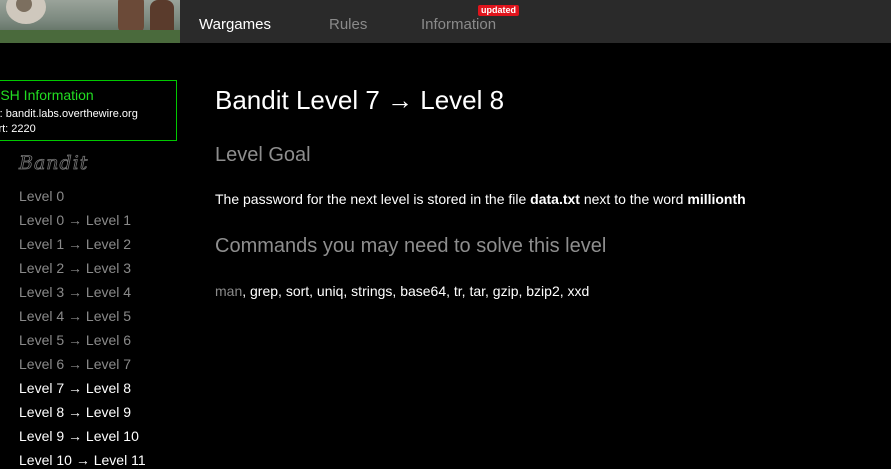 This screenshot has height=469, width=891. I want to click on sidebar-item-level-2: Level 1 → Level 2, so click(75, 244).